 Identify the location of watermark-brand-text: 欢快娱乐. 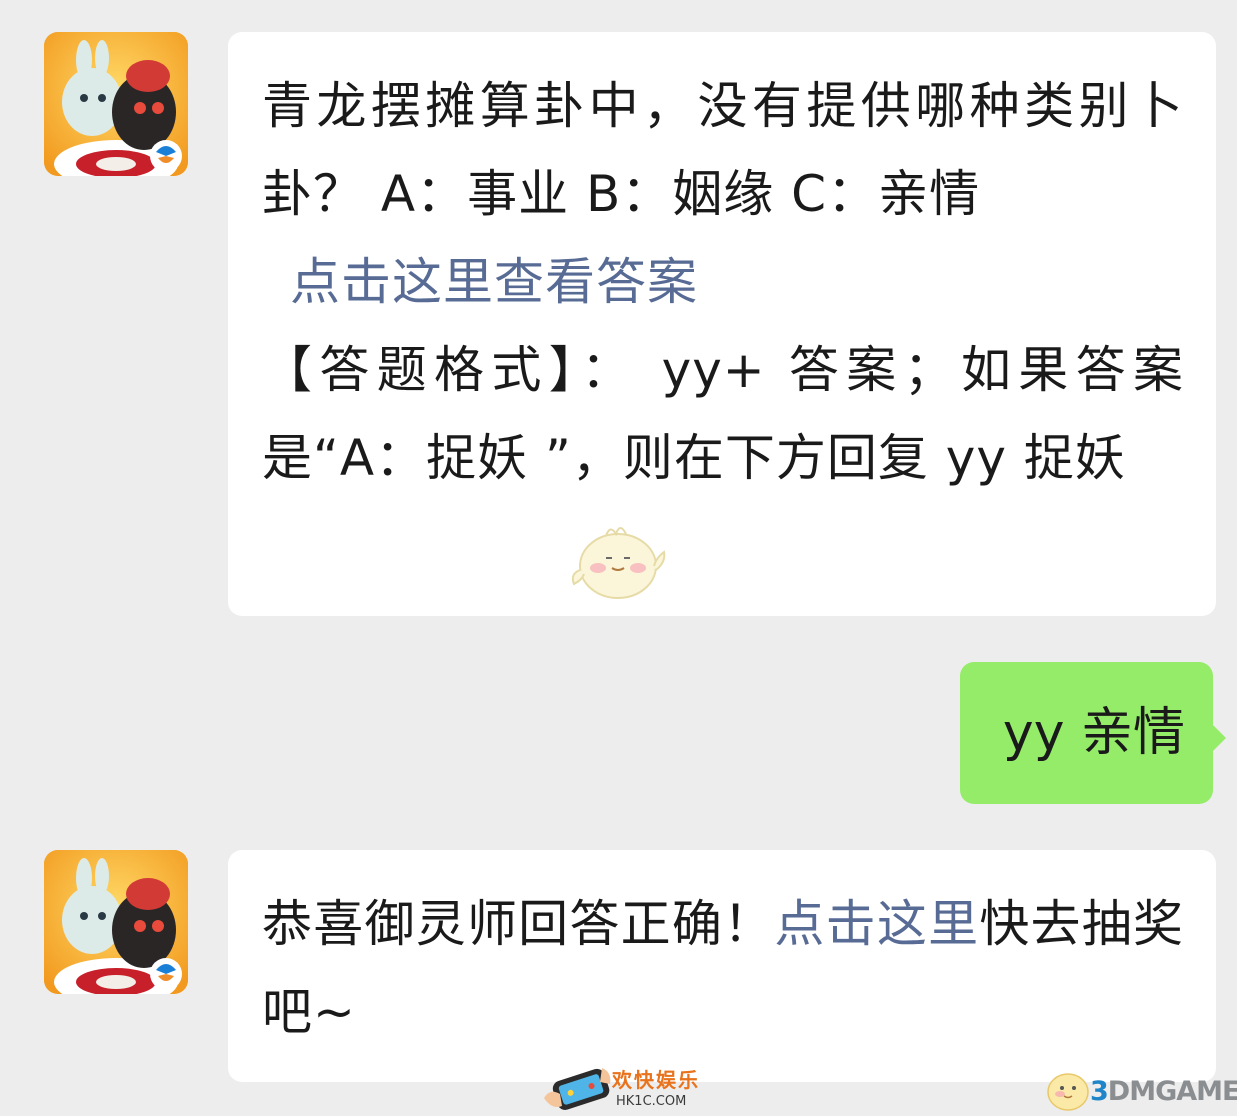
(656, 1080).